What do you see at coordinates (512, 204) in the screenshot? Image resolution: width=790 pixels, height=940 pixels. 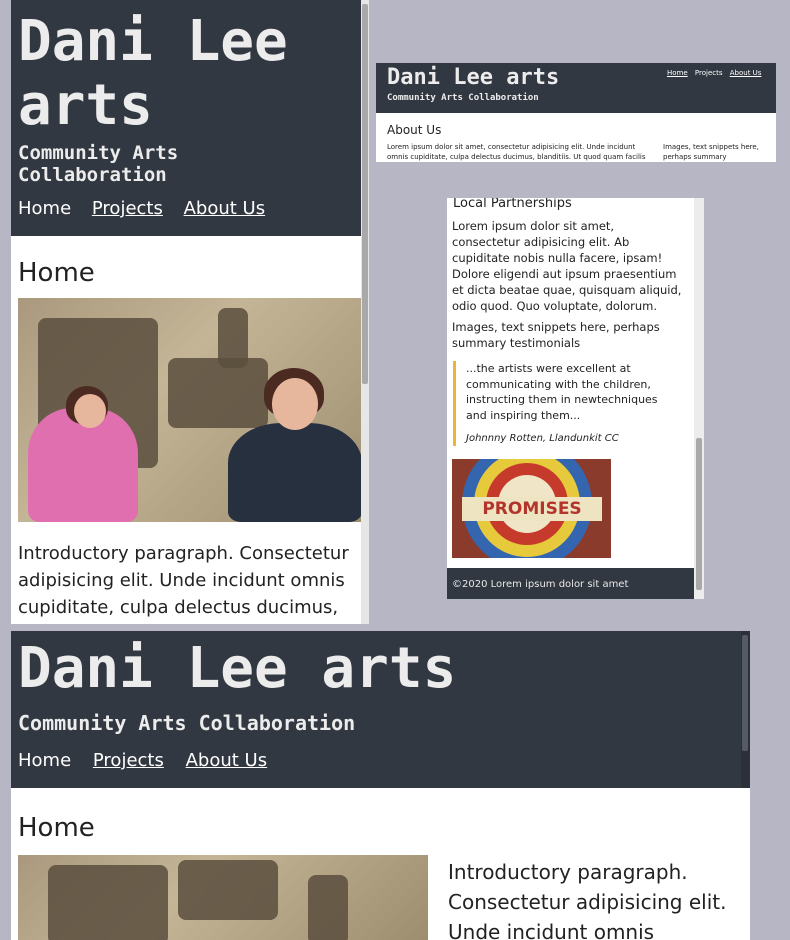 I see `section-heading: Local Partnerships` at bounding box center [512, 204].